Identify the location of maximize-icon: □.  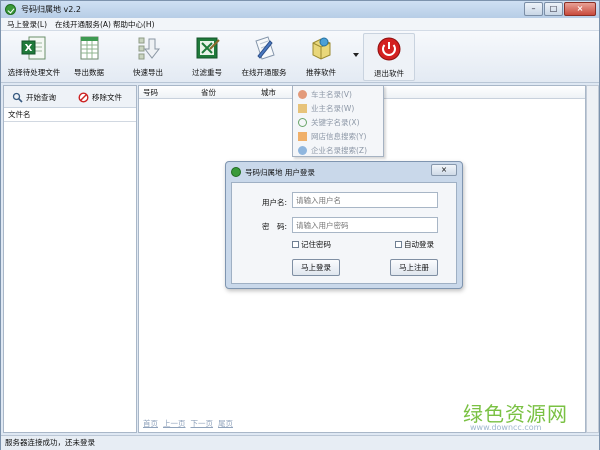
(553, 8).